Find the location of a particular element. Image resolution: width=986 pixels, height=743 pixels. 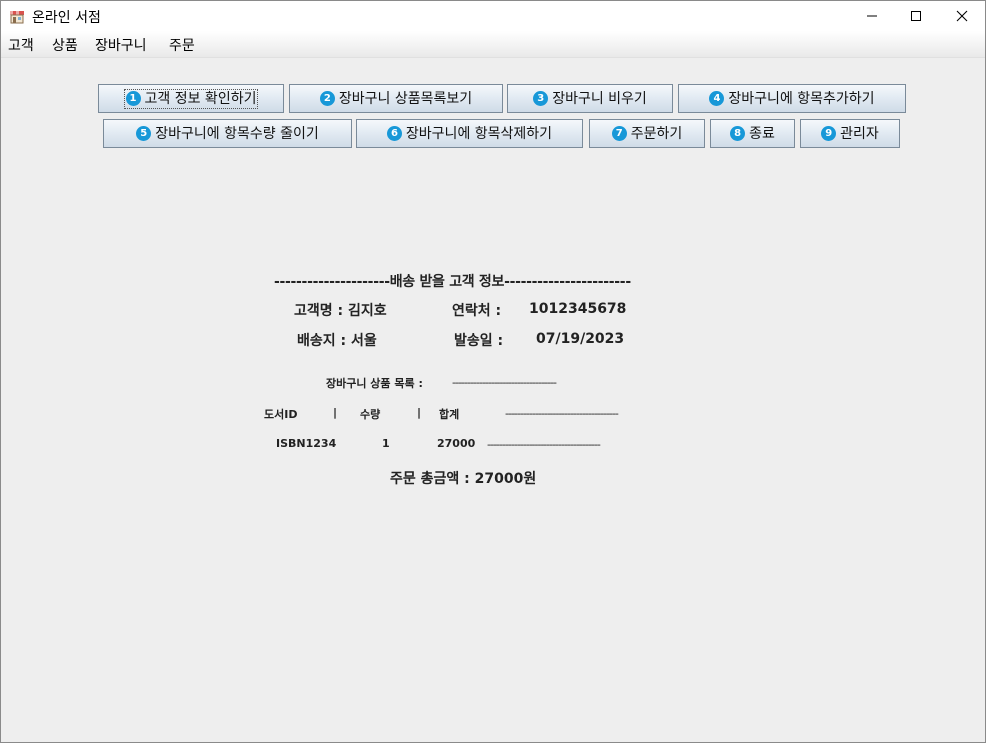

row-quantity: 1 is located at coordinates (386, 443).